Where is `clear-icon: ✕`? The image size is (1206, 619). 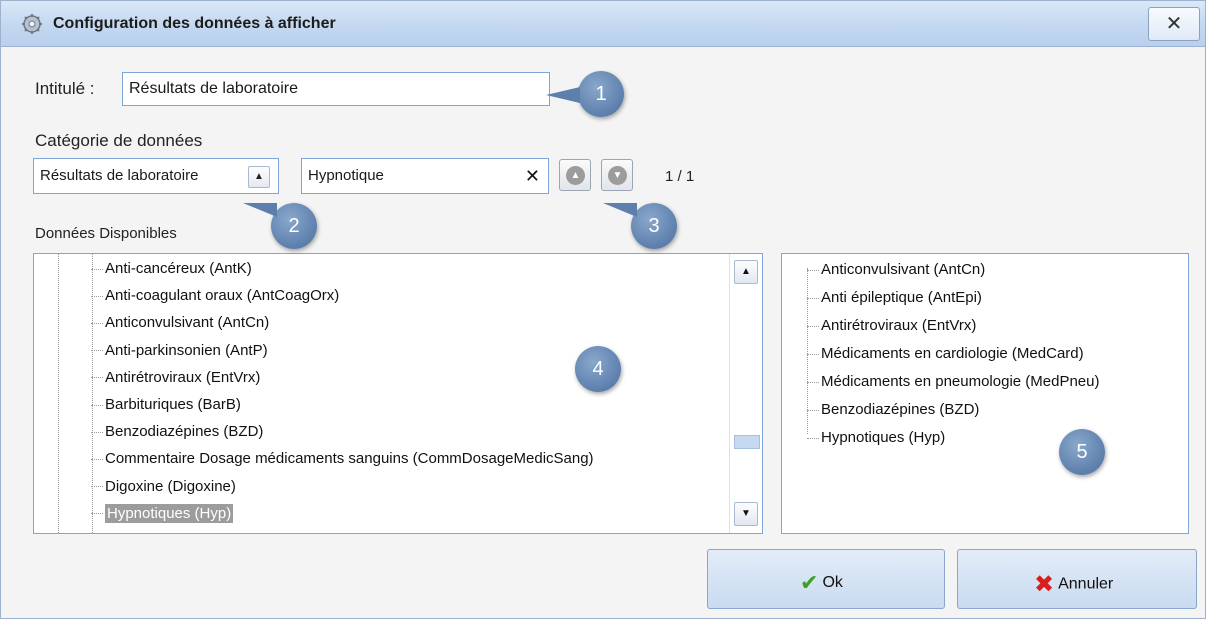 clear-icon: ✕ is located at coordinates (532, 176).